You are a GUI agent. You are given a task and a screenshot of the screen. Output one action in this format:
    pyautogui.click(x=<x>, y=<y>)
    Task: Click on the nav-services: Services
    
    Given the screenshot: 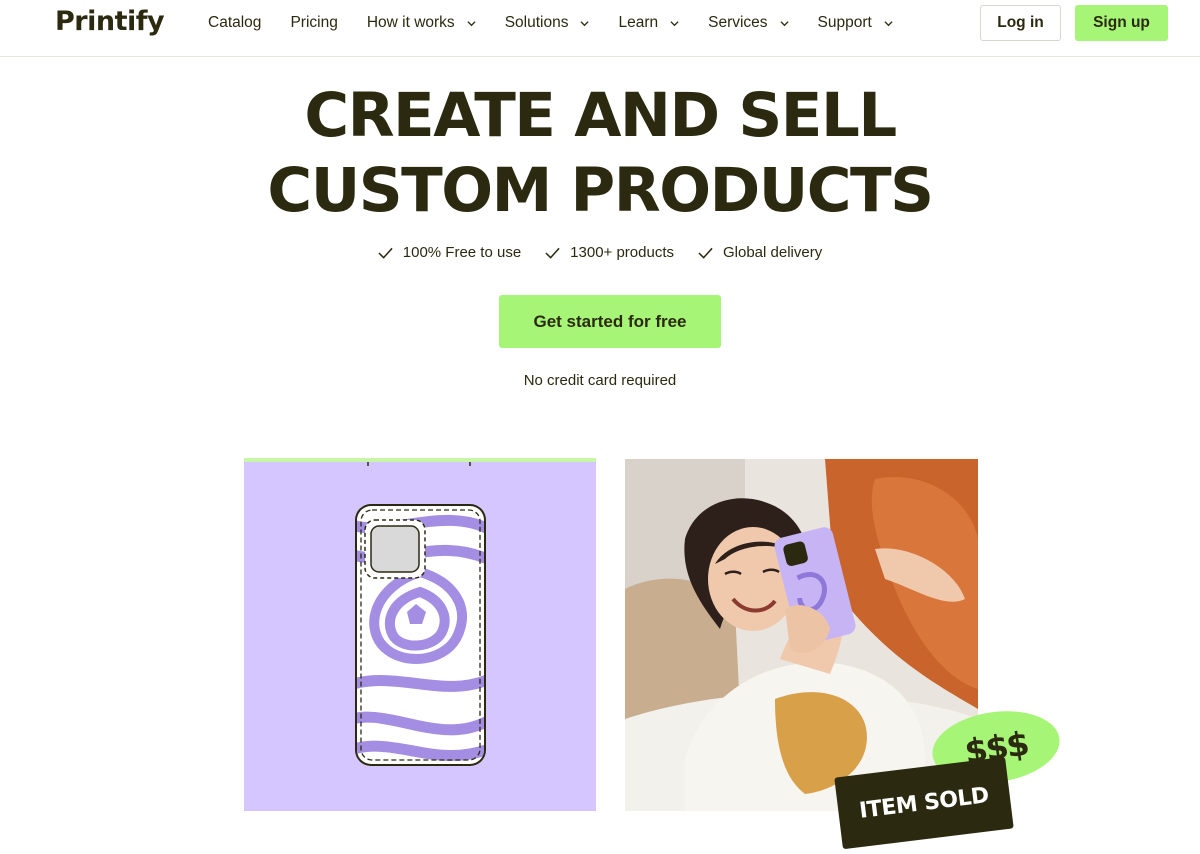 What is the action you would take?
    pyautogui.click(x=748, y=23)
    